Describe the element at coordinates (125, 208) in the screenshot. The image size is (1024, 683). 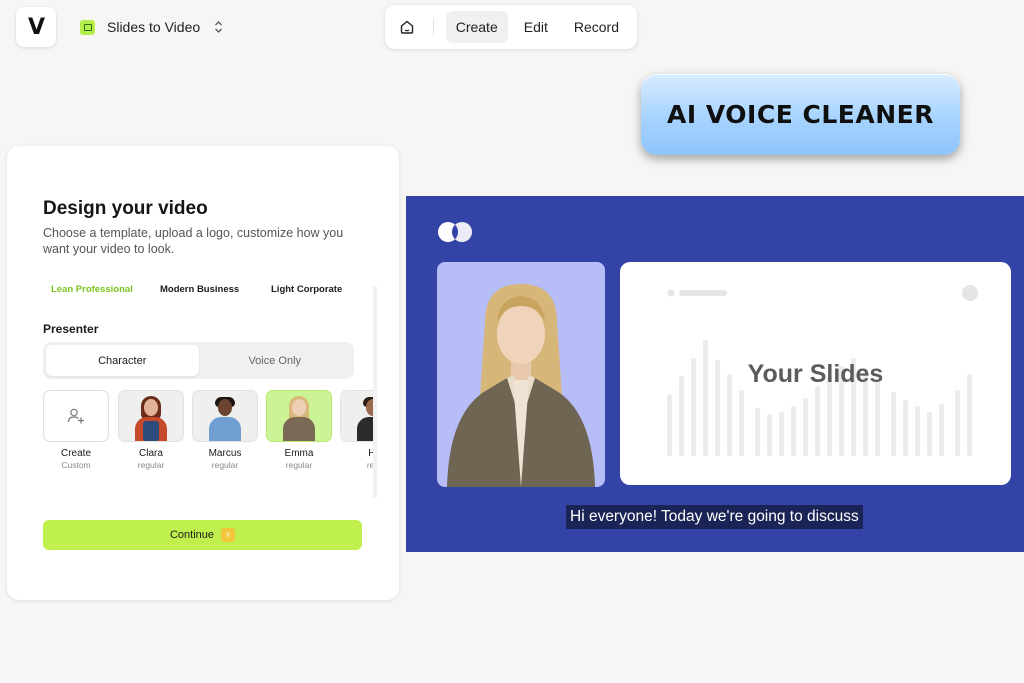
I see `panel-title: Design your video` at that location.